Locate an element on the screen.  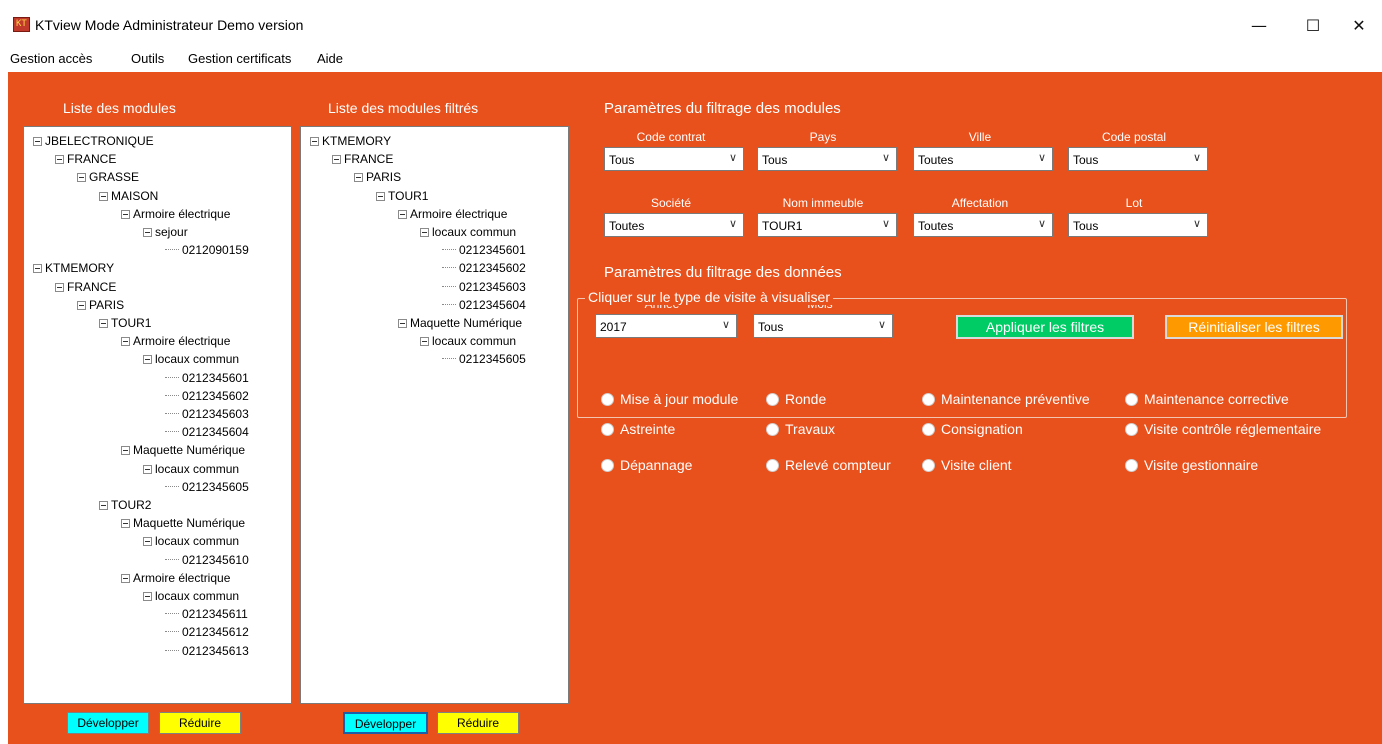
tree-node: JBELECTRONIQUE is located at coordinates (93, 141).